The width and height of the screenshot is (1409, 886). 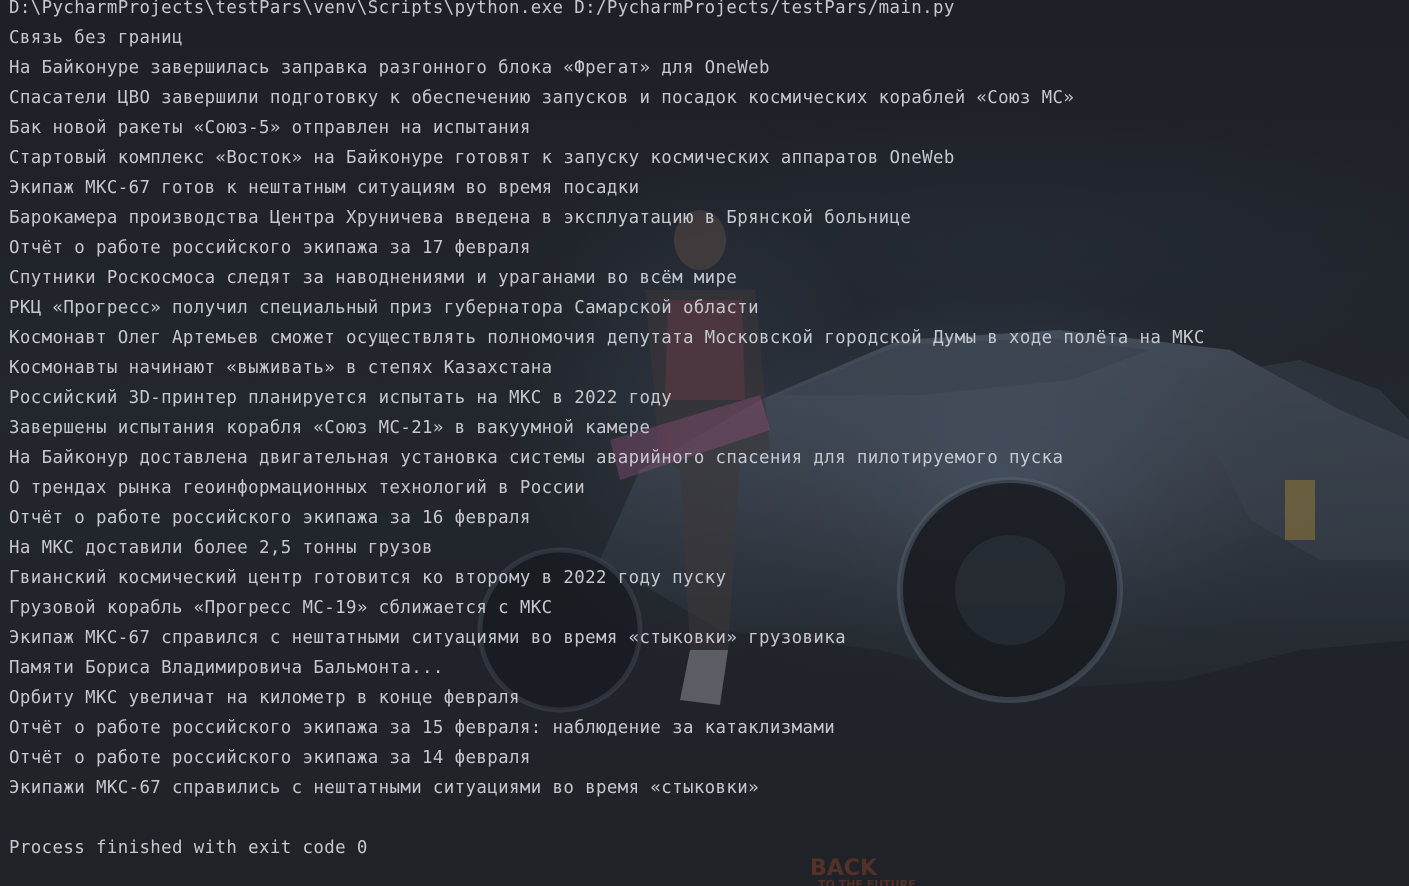 I want to click on process-exit-message: Process finished with exit code 0, so click(x=188, y=848).